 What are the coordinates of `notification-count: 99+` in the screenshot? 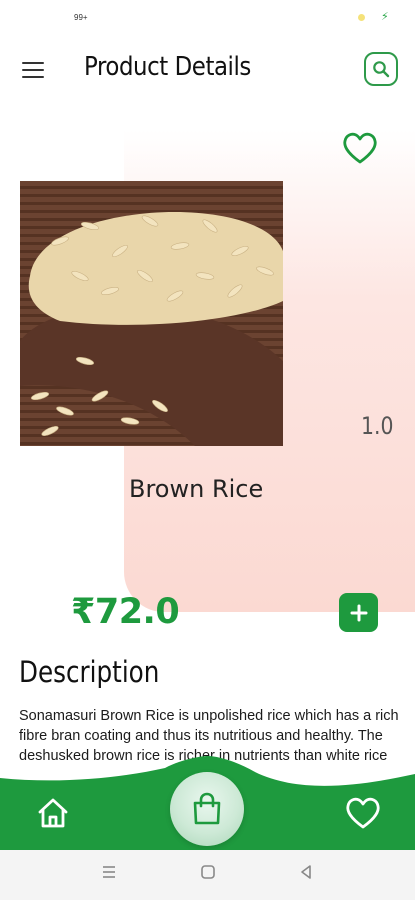 It's located at (81, 17).